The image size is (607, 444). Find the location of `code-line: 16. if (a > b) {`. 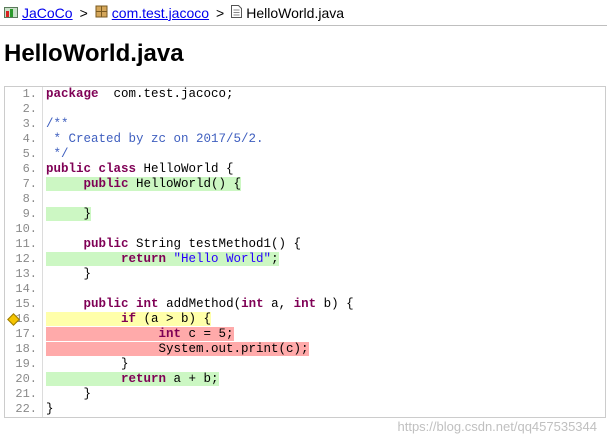

code-line: 16. if (a > b) { is located at coordinates (305, 319).